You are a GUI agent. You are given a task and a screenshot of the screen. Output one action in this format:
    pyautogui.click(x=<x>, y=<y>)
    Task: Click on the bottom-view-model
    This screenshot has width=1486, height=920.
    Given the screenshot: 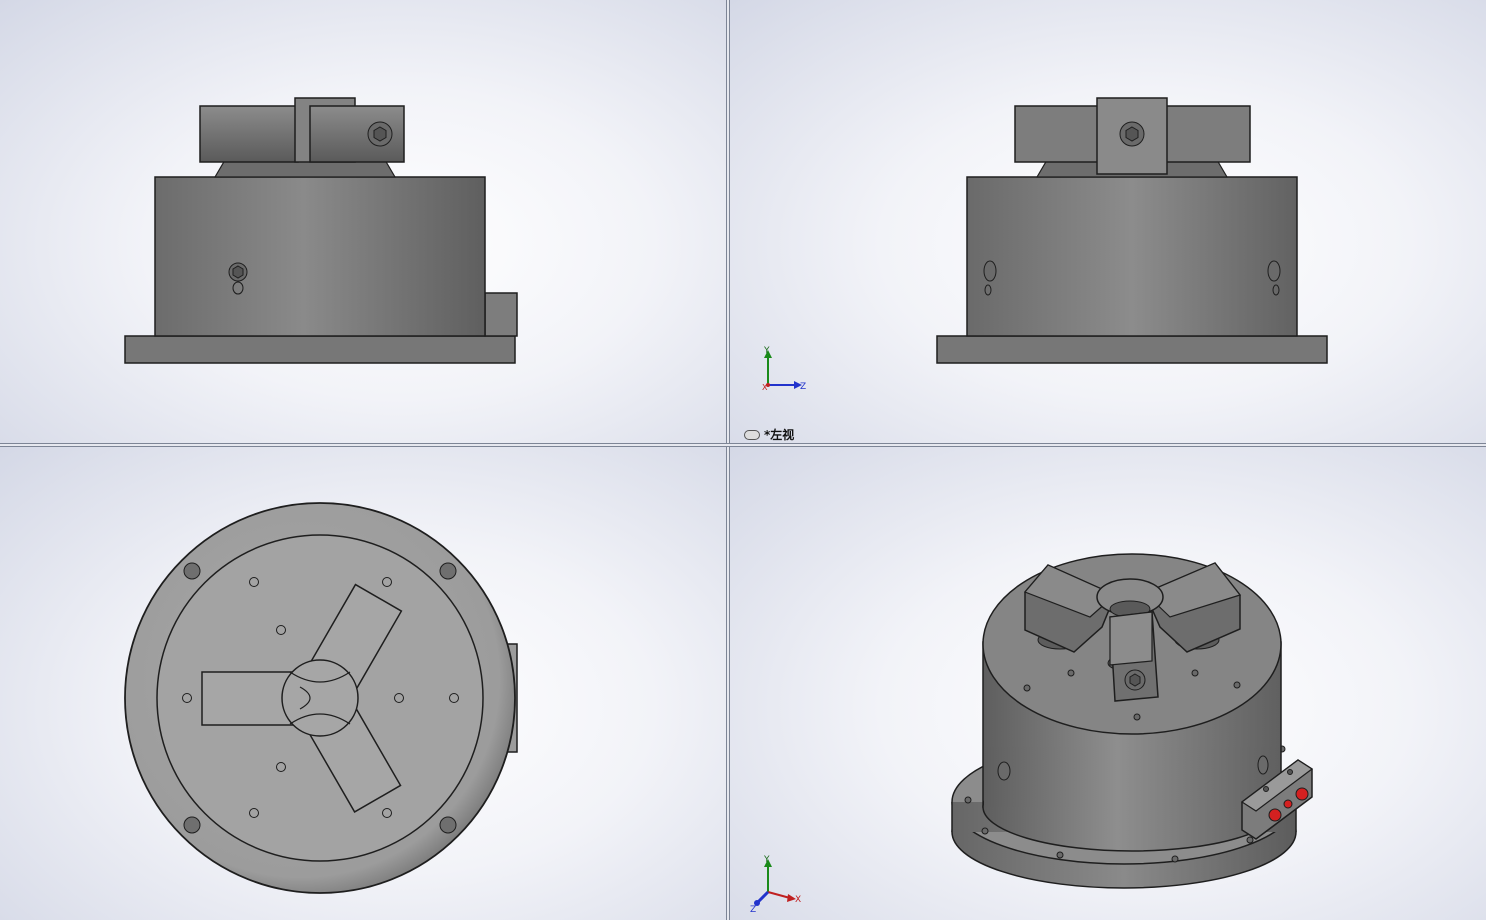 What is the action you would take?
    pyautogui.click(x=321, y=698)
    